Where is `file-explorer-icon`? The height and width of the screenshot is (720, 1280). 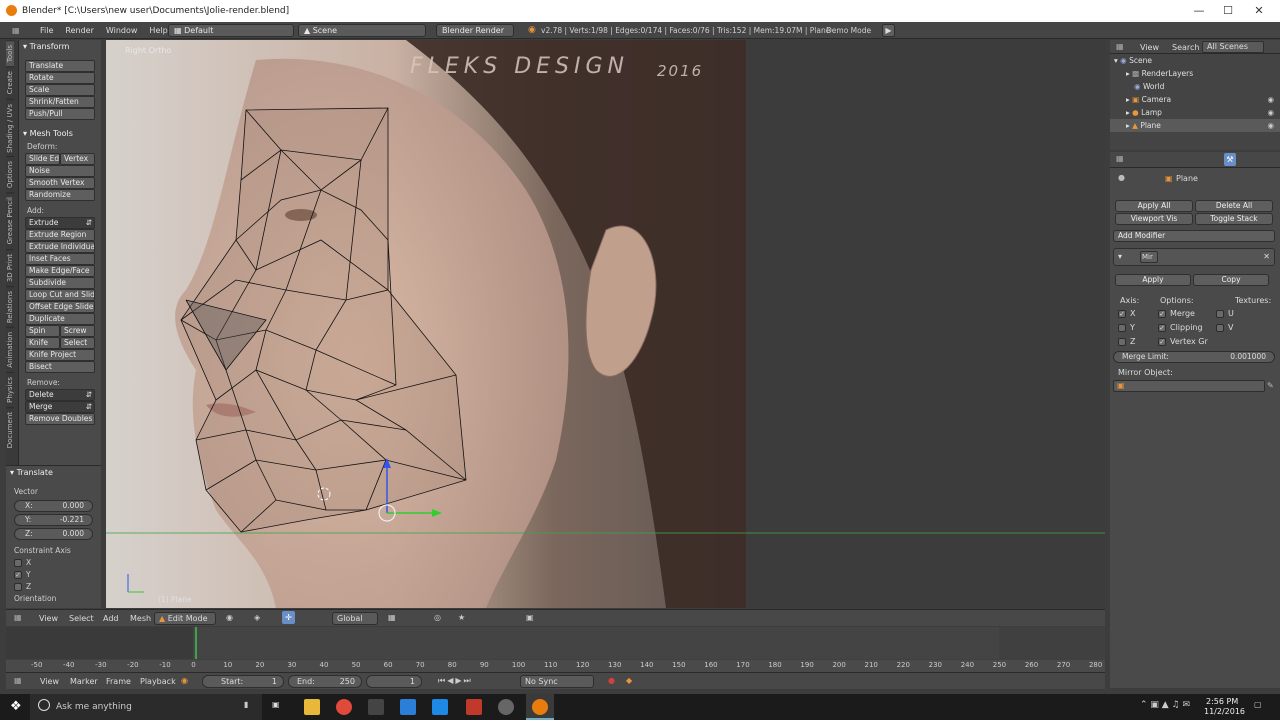 file-explorer-icon is located at coordinates (312, 707).